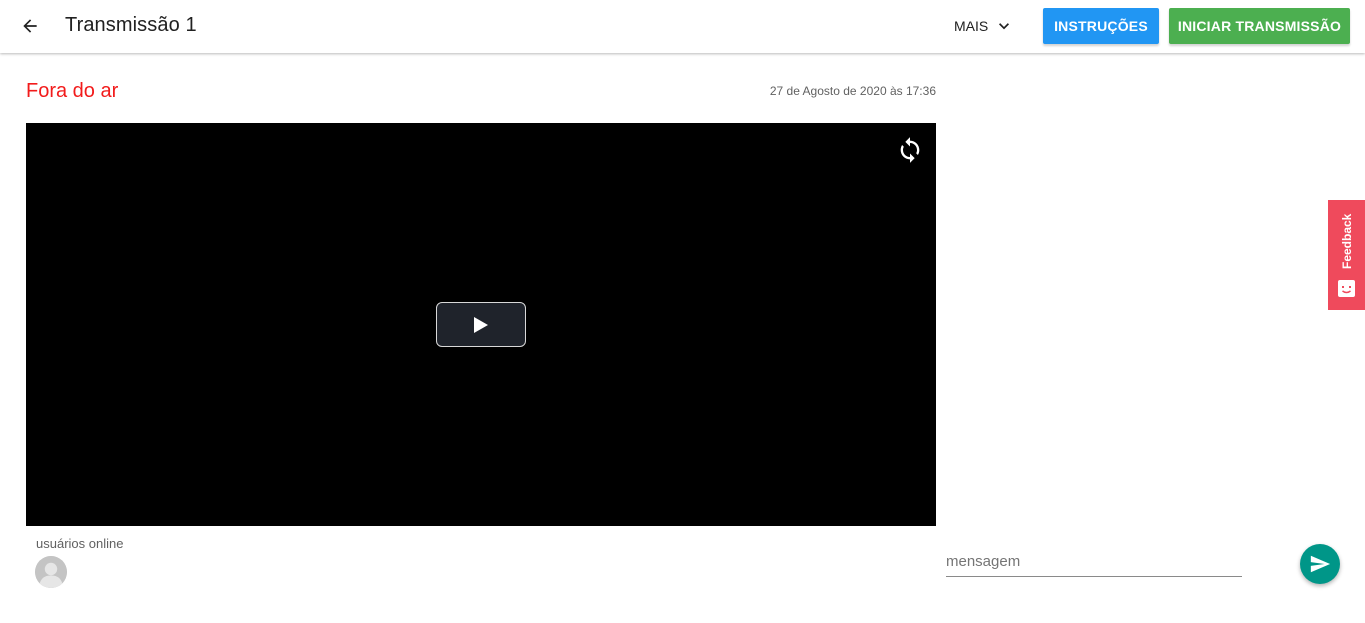 This screenshot has height=623, width=1365. I want to click on reload-button, so click(910, 150).